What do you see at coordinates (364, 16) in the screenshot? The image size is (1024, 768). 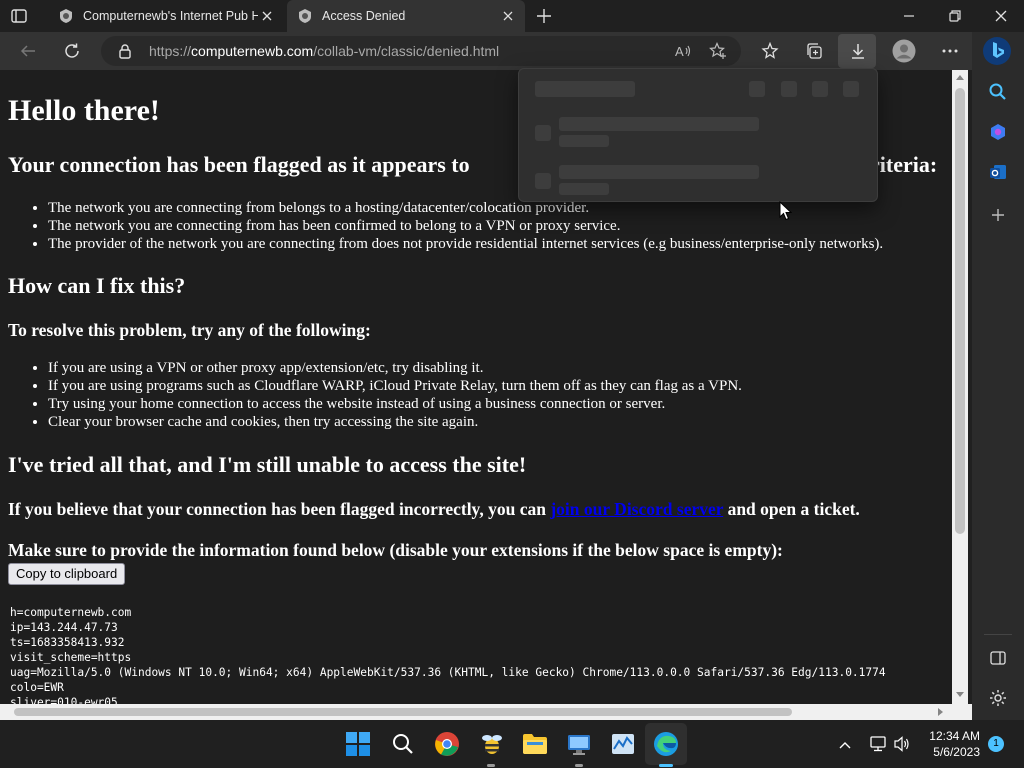 I see `tab-title: Access Denied` at bounding box center [364, 16].